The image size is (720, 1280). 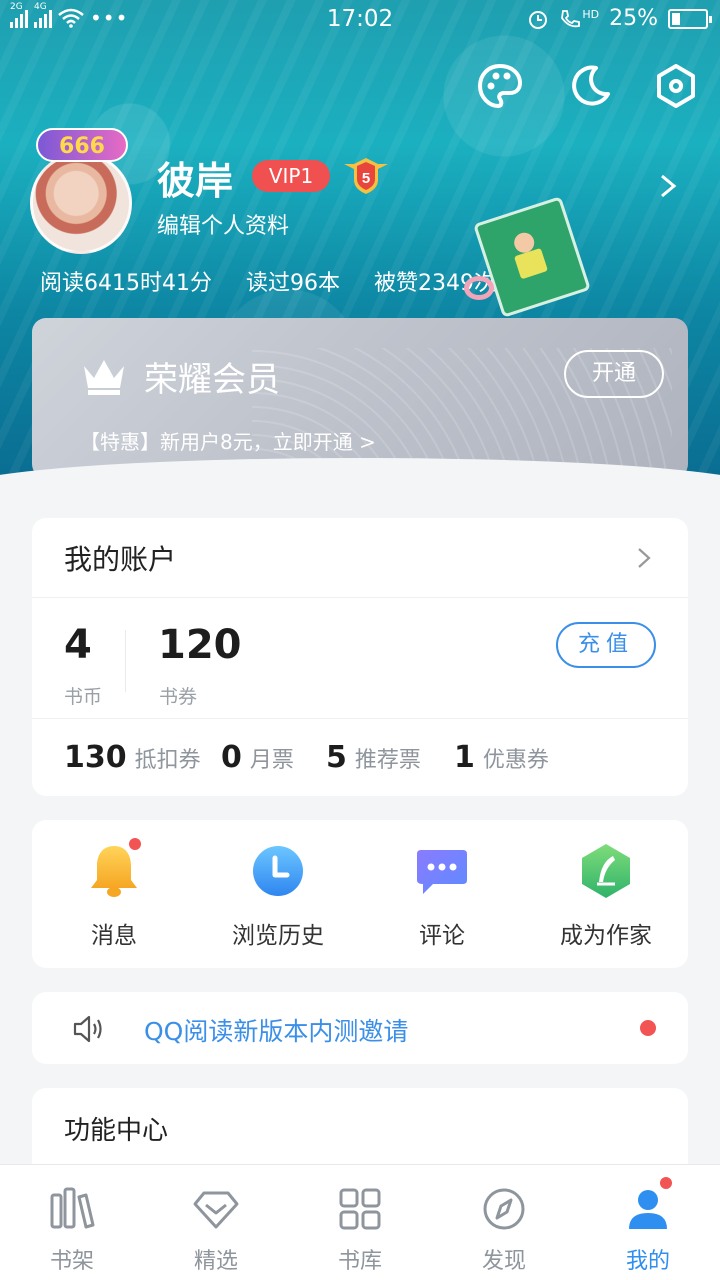 I want to click on tab-bookshelf: 书架, so click(x=72, y=1230).